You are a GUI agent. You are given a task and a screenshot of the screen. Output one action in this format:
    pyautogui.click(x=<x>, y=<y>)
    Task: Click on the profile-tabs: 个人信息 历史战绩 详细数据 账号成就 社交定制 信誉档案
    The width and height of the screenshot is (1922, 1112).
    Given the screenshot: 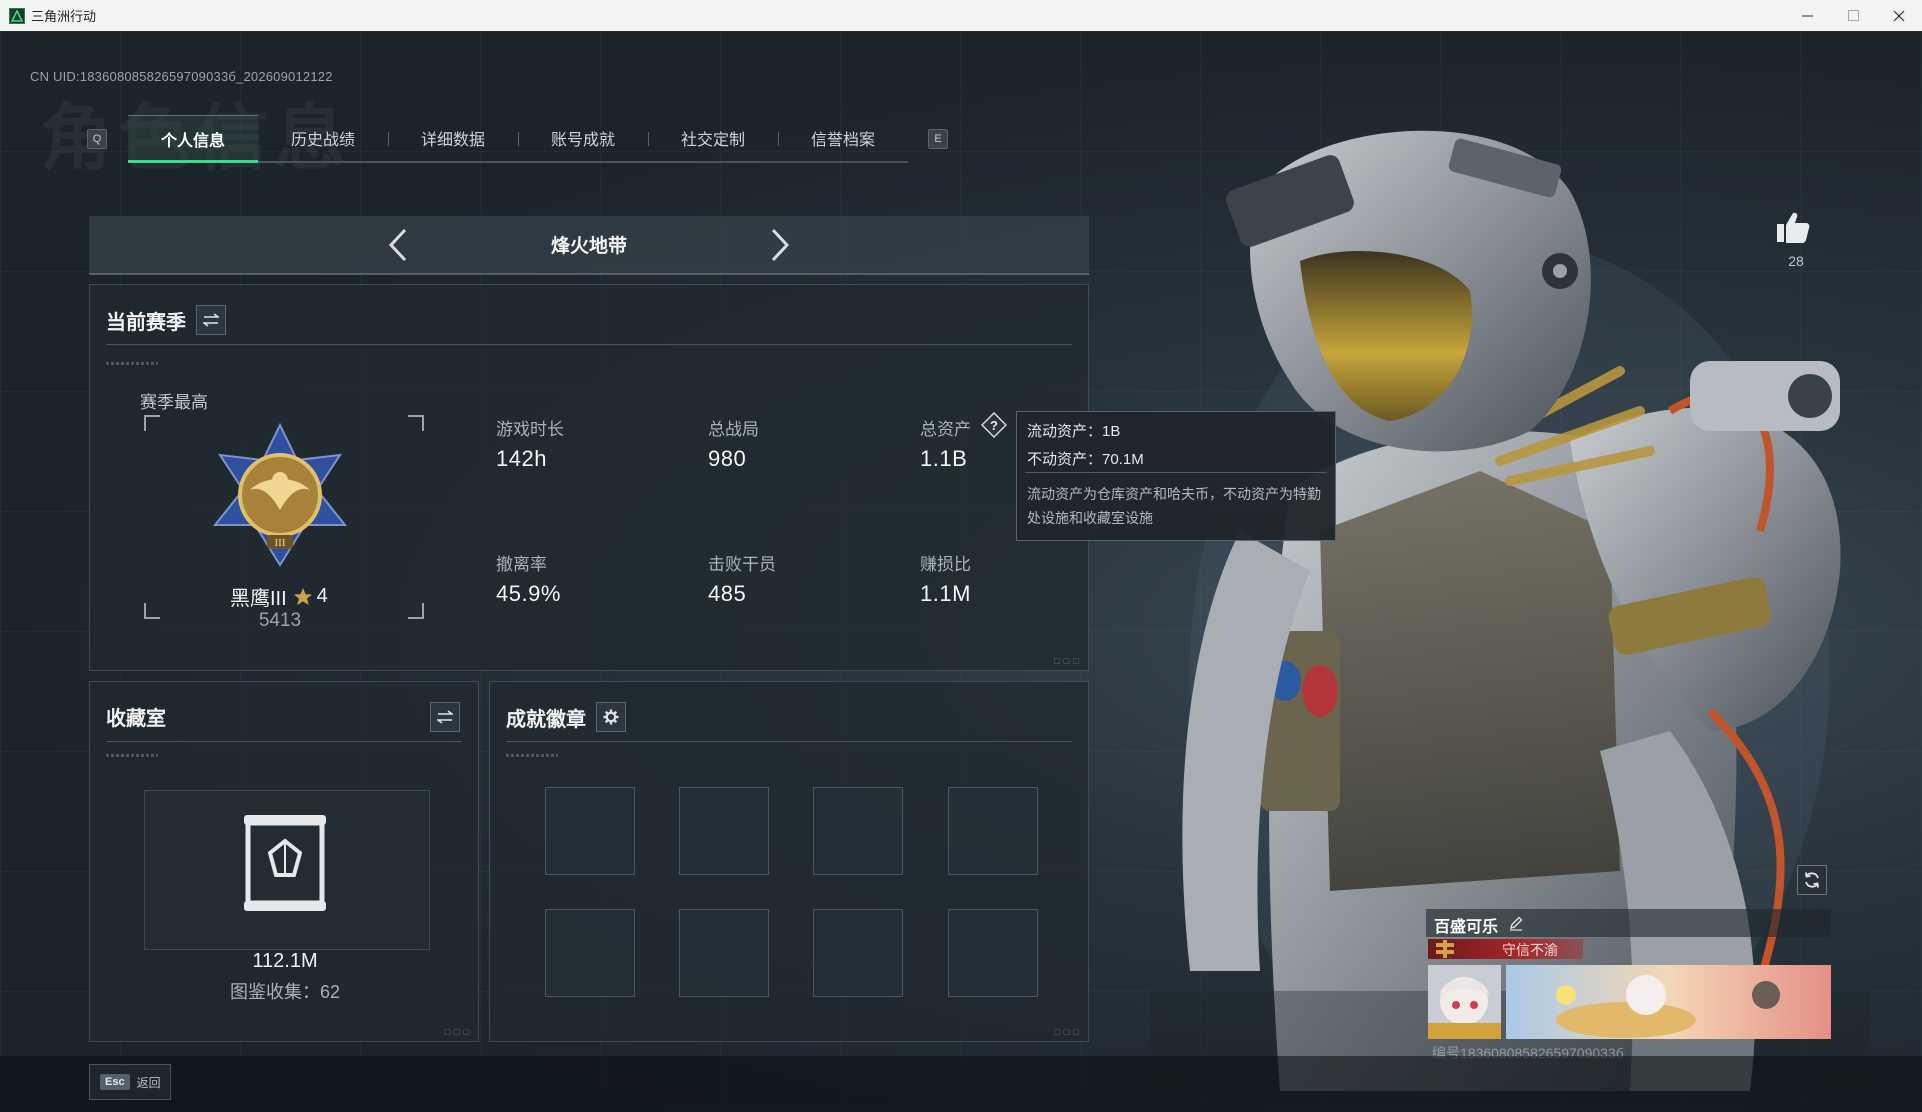 What is the action you would take?
    pyautogui.click(x=518, y=139)
    